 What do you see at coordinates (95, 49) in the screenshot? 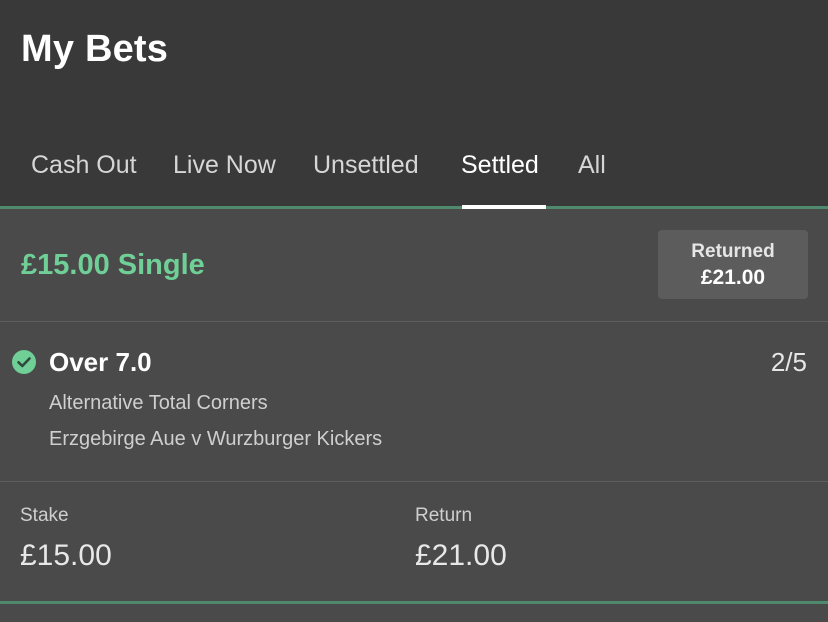
I see `page-title: My Bets` at bounding box center [95, 49].